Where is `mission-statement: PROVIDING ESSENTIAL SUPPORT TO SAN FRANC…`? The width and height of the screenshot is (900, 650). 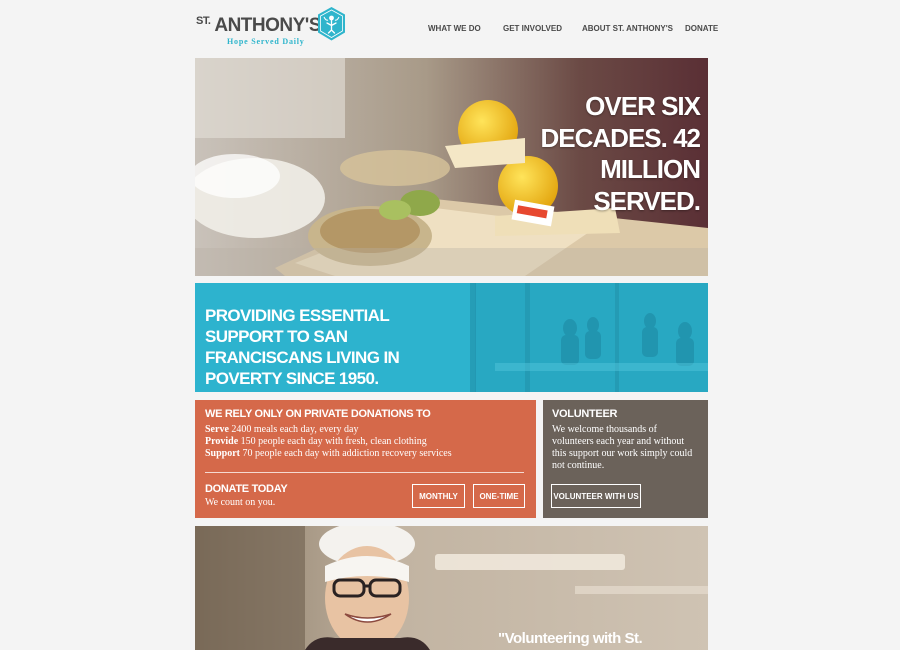 mission-statement: PROVIDING ESSENTIAL SUPPORT TO SAN FRANC… is located at coordinates (302, 347).